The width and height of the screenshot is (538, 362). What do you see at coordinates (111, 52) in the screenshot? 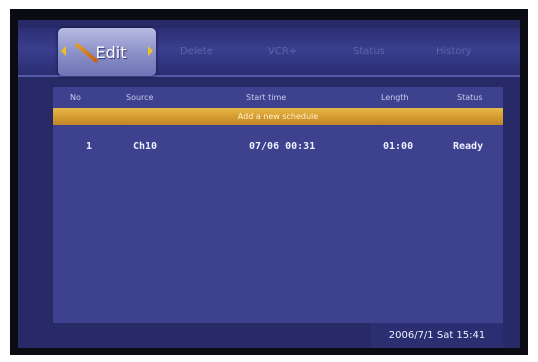
I see `tab-edit-label: Edit` at bounding box center [111, 52].